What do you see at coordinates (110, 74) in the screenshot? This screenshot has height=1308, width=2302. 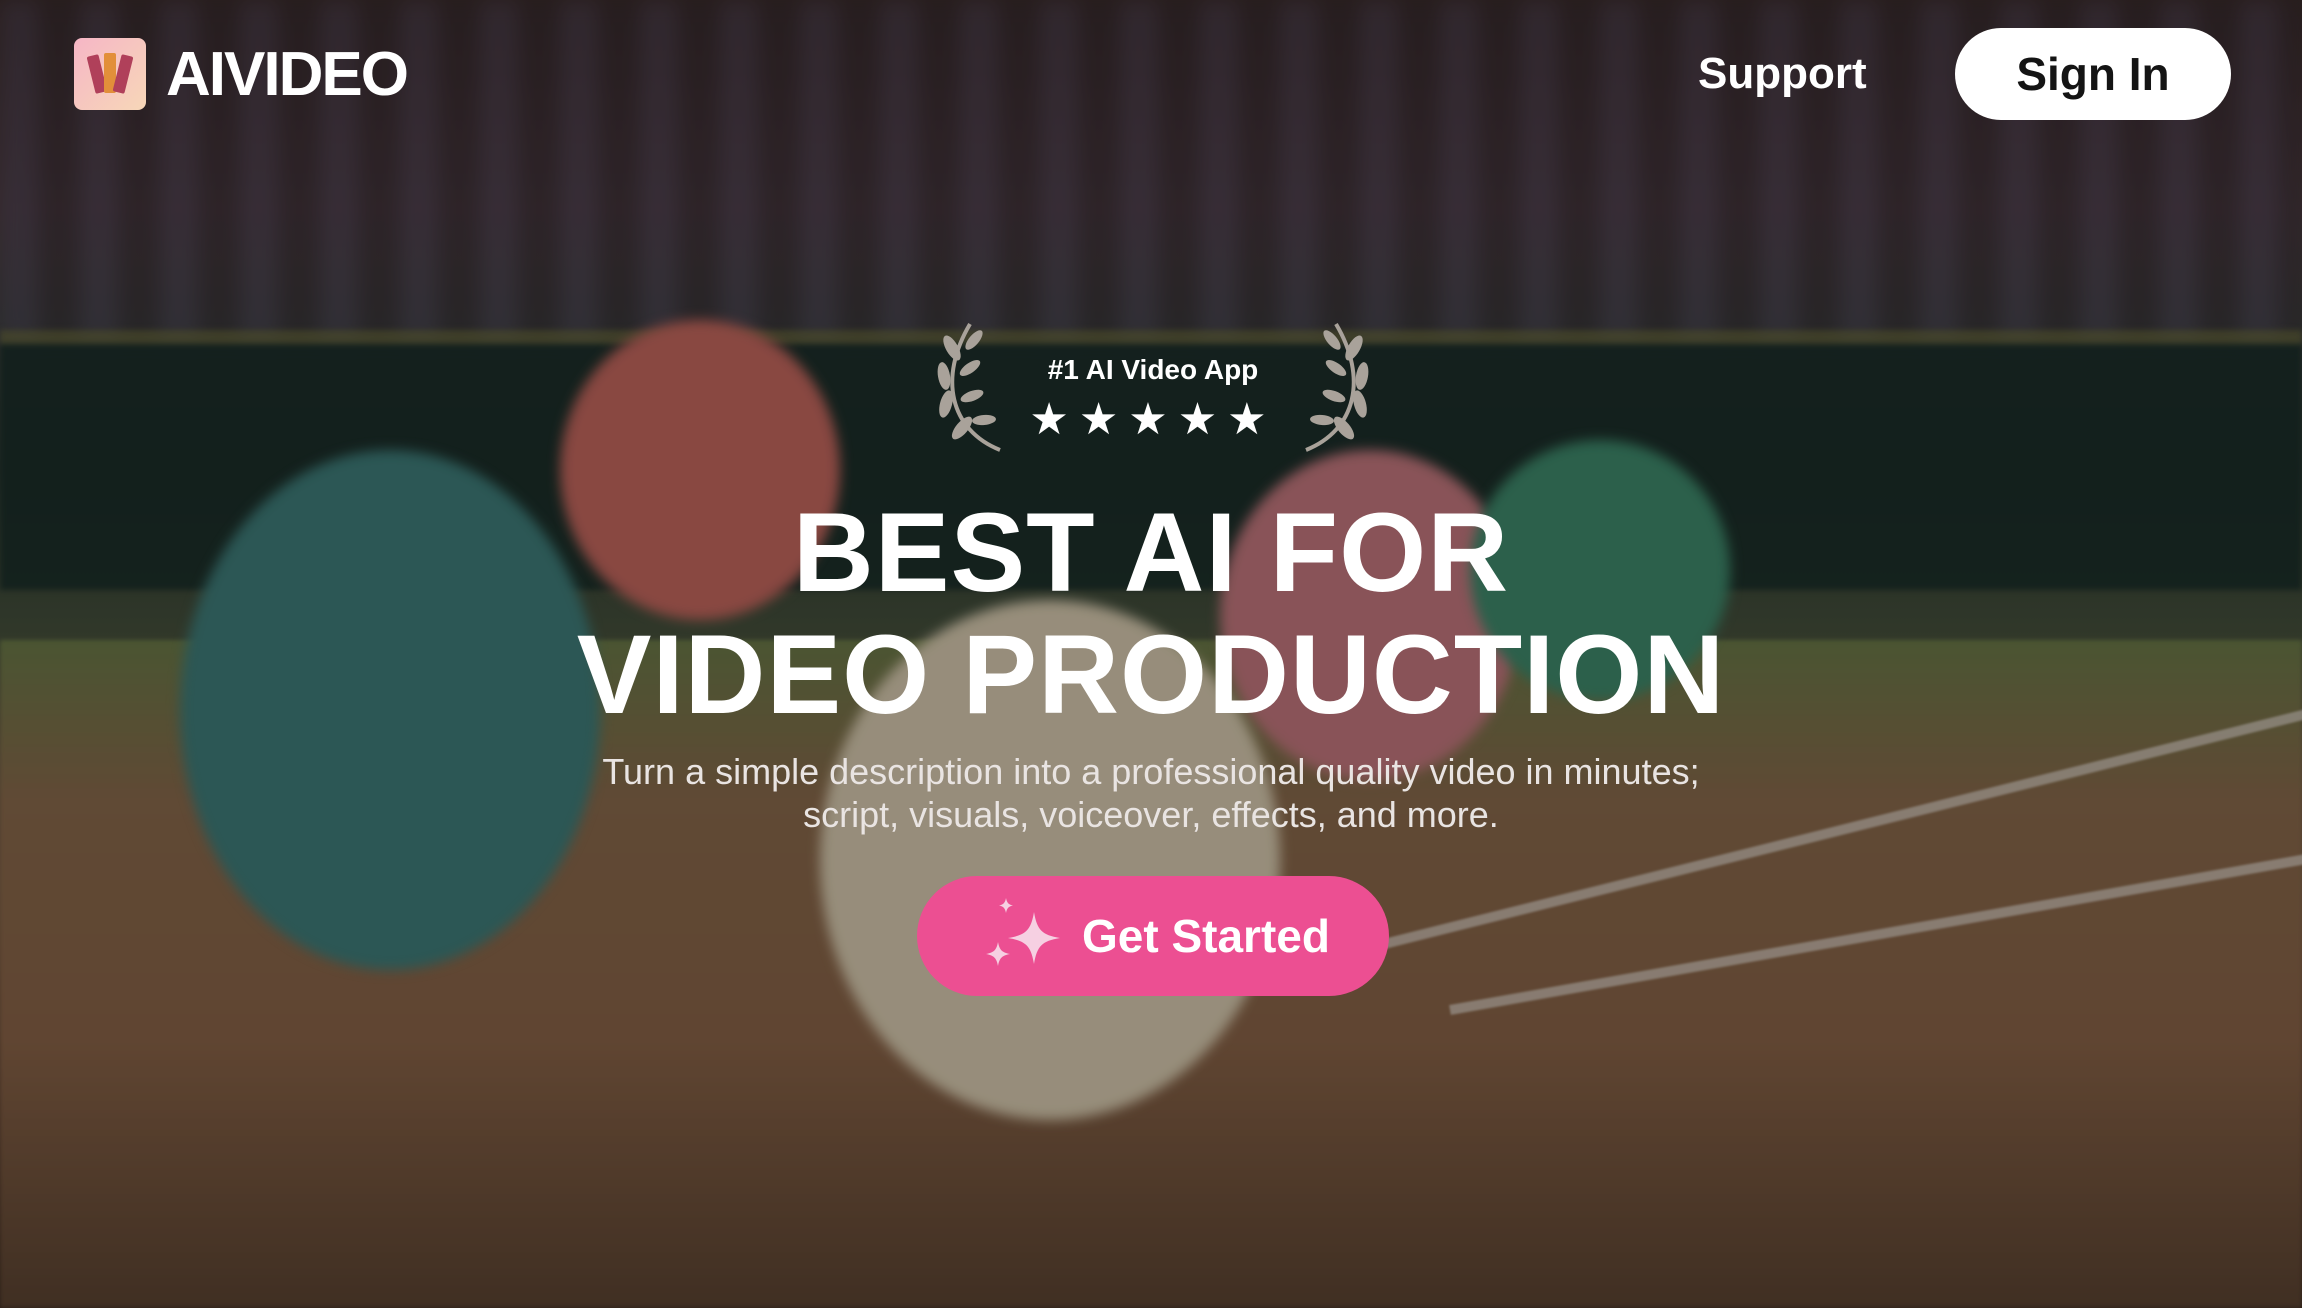 I see `film-strip-logo-icon` at bounding box center [110, 74].